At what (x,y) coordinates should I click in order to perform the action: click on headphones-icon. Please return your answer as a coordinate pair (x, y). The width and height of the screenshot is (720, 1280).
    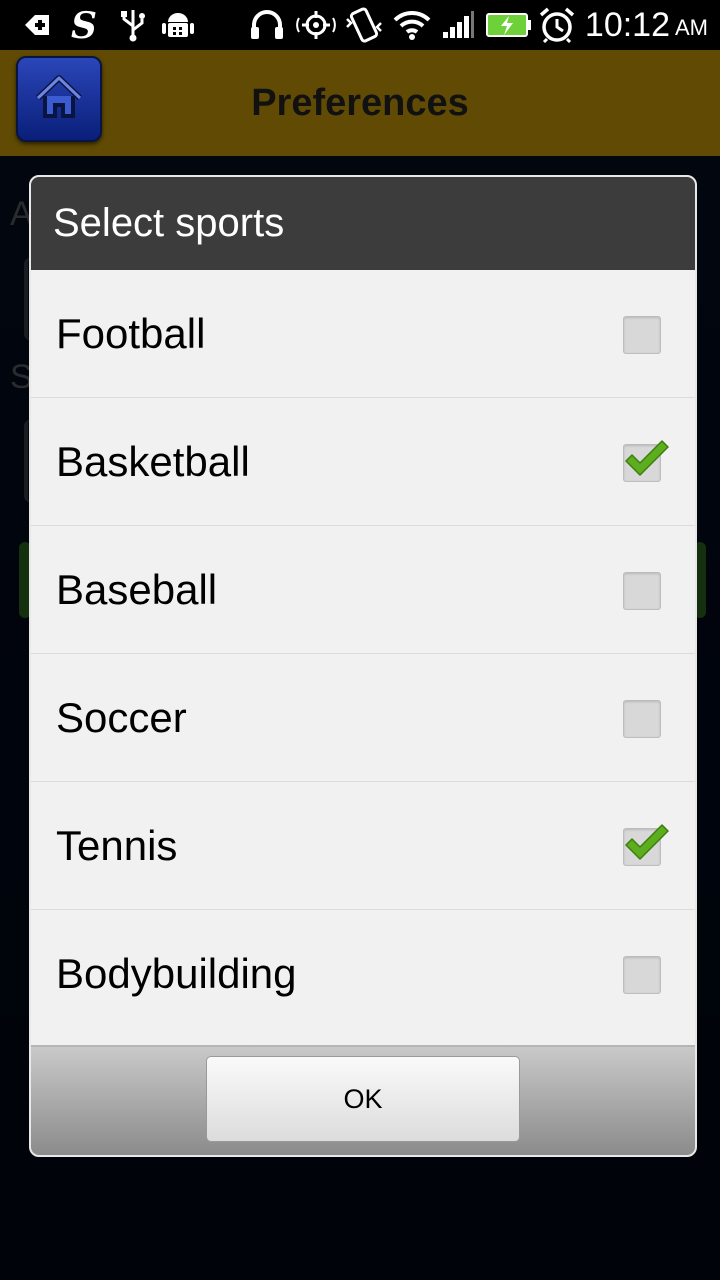
    Looking at the image, I should click on (267, 25).